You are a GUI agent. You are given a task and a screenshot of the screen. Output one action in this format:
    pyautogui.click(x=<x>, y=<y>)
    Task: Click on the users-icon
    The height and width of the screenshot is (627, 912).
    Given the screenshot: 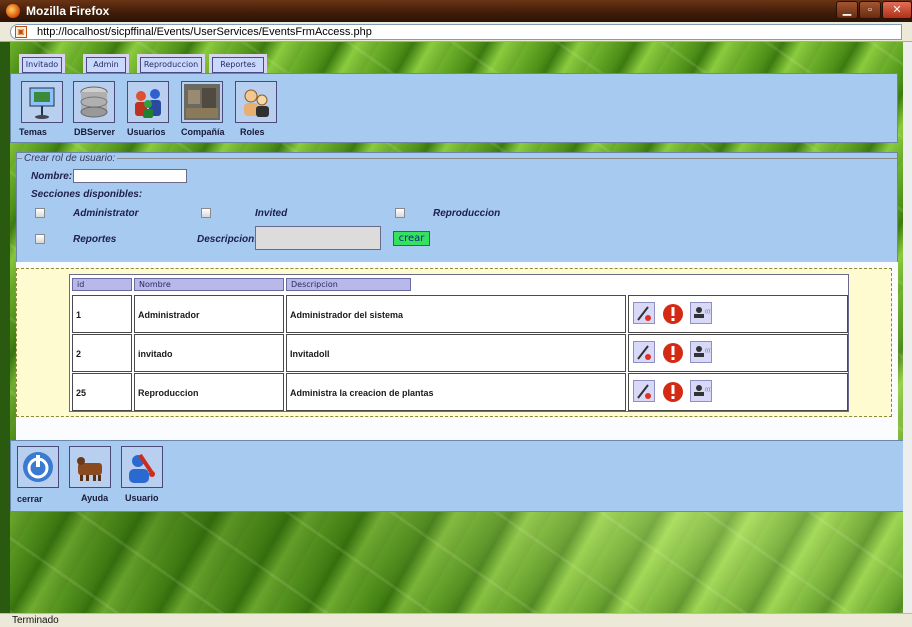 What is the action you would take?
    pyautogui.click(x=148, y=103)
    